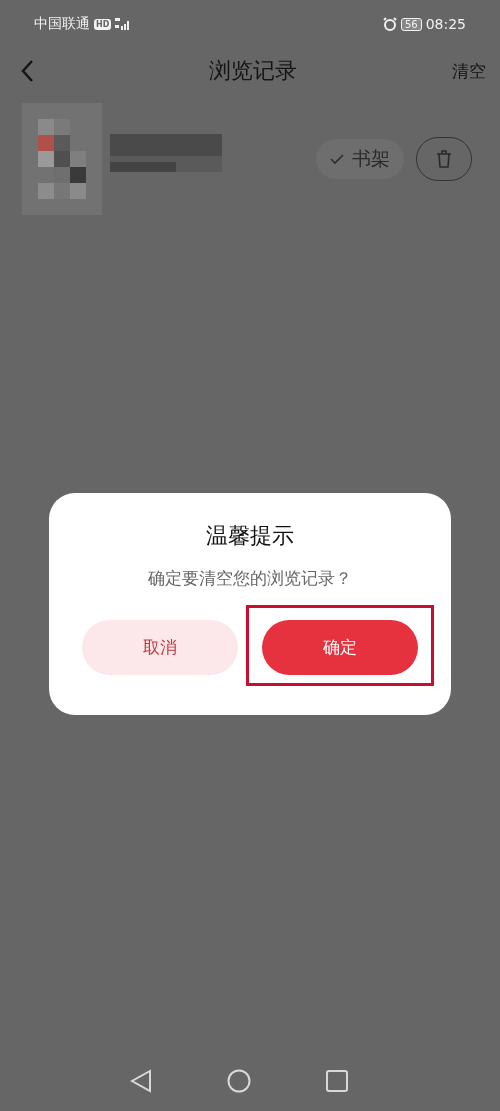 The height and width of the screenshot is (1111, 500). Describe the element at coordinates (389, 24) in the screenshot. I see `alarm-icon` at that location.